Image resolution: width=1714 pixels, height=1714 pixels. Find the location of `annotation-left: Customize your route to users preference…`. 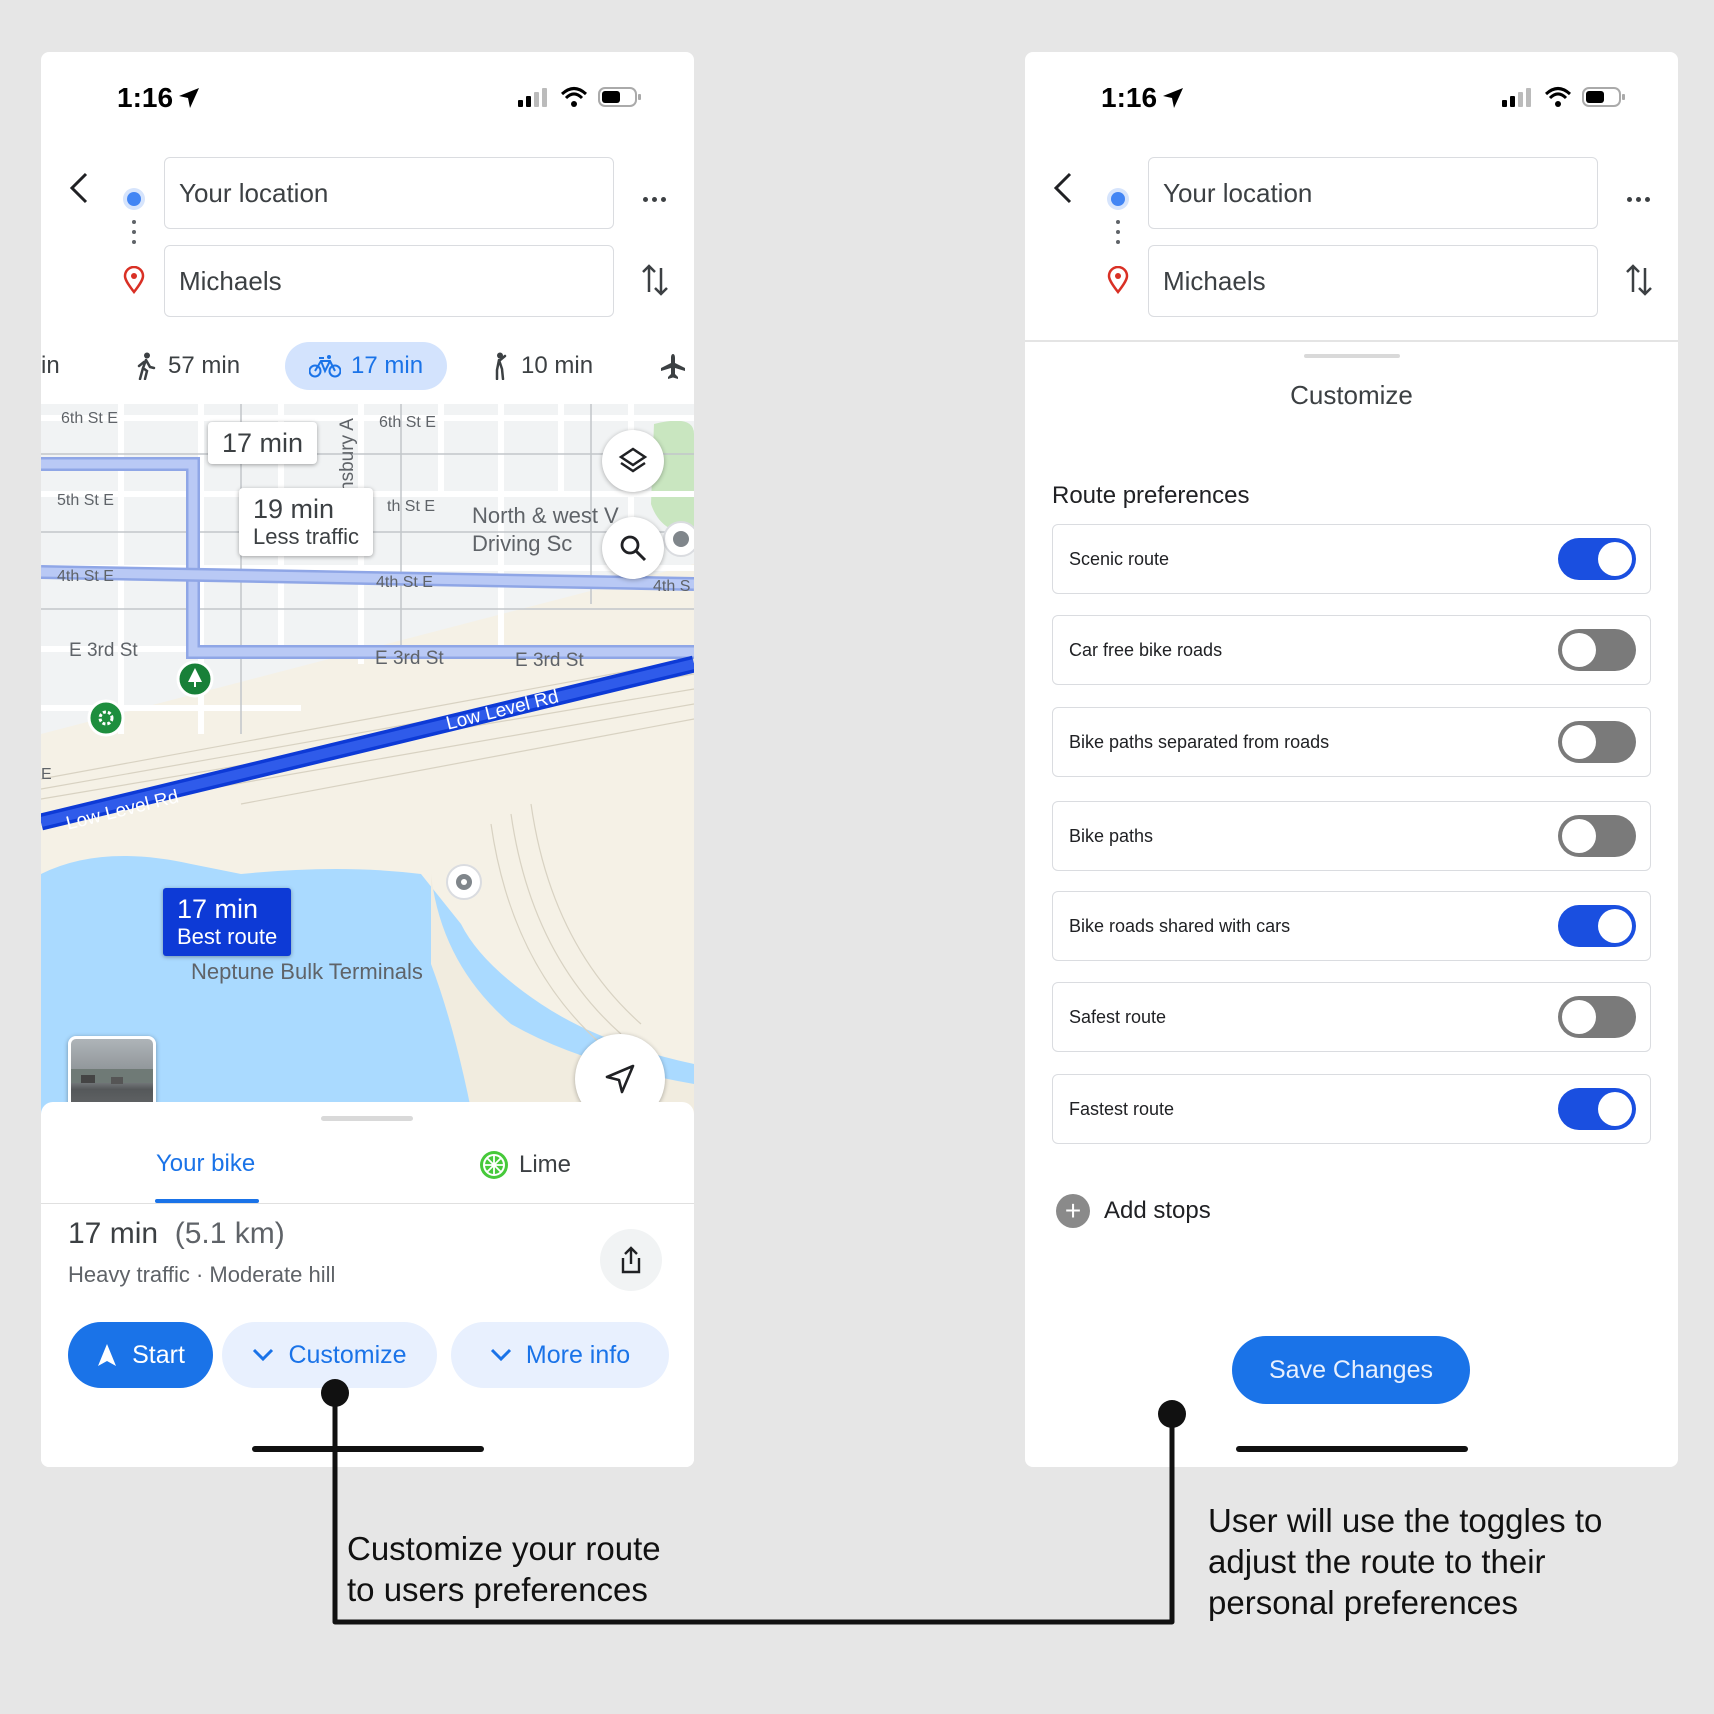

annotation-left: Customize your route to users preference… is located at coordinates (504, 1569).